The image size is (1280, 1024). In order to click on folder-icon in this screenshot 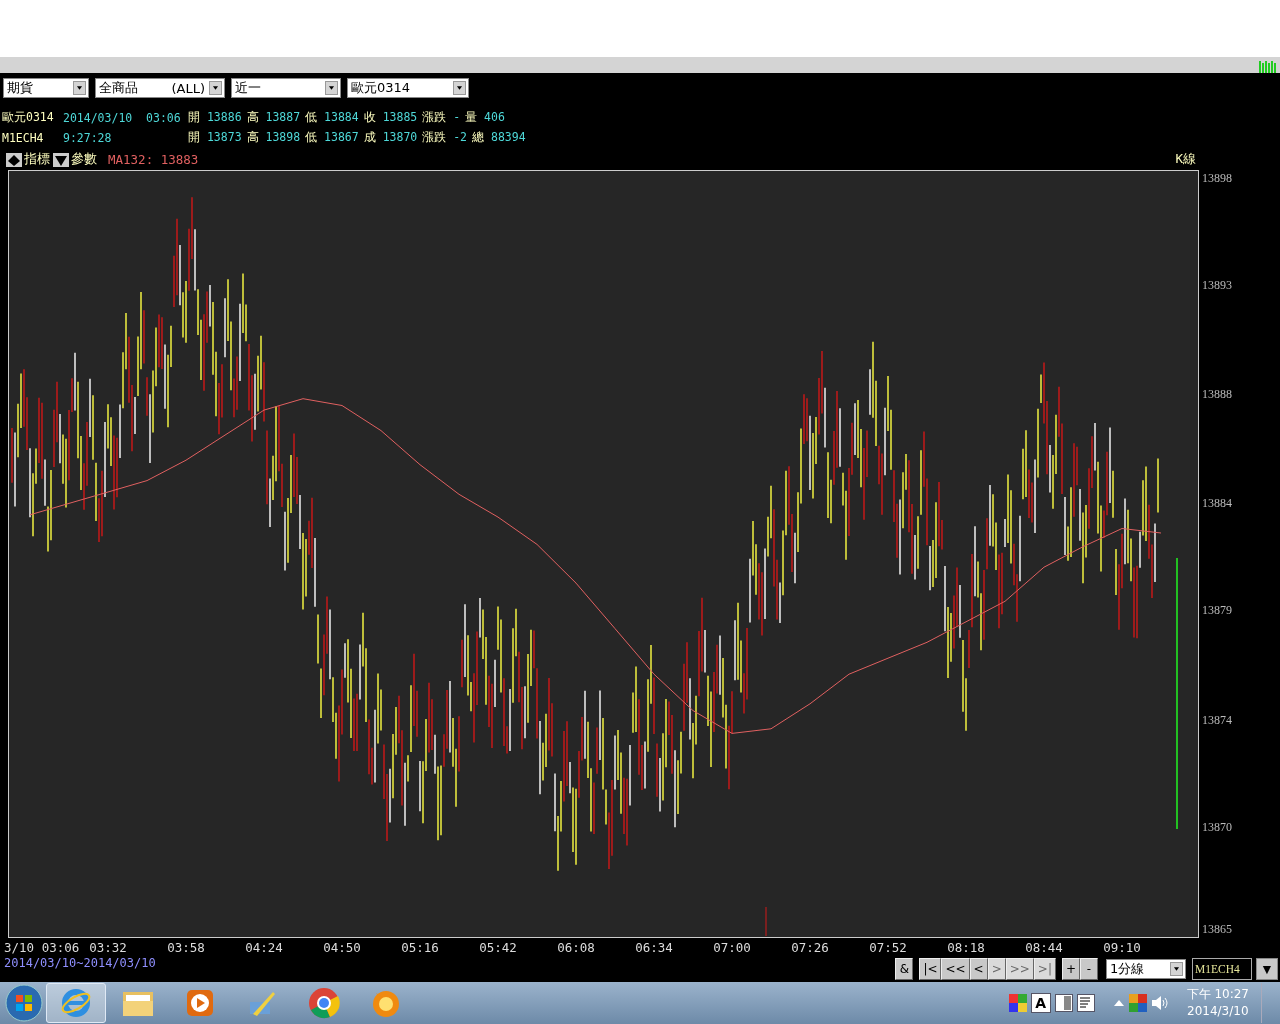, I will do `click(138, 1003)`.